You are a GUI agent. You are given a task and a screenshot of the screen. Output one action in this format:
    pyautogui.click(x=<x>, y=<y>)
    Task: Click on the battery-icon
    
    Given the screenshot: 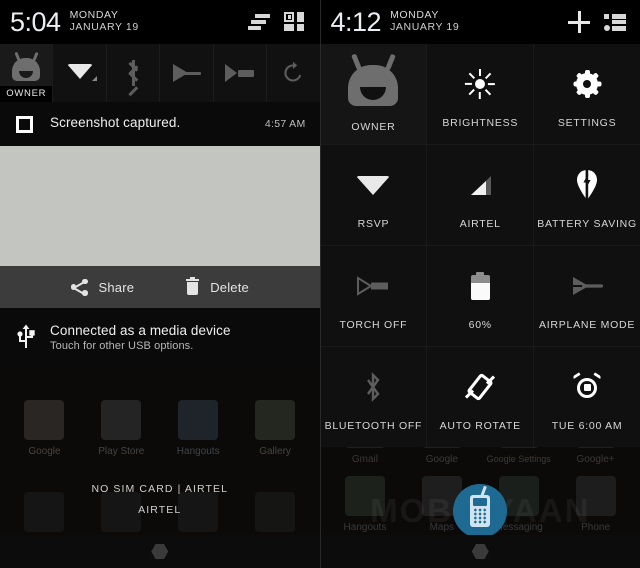 What is the action you would take?
    pyautogui.click(x=480, y=286)
    